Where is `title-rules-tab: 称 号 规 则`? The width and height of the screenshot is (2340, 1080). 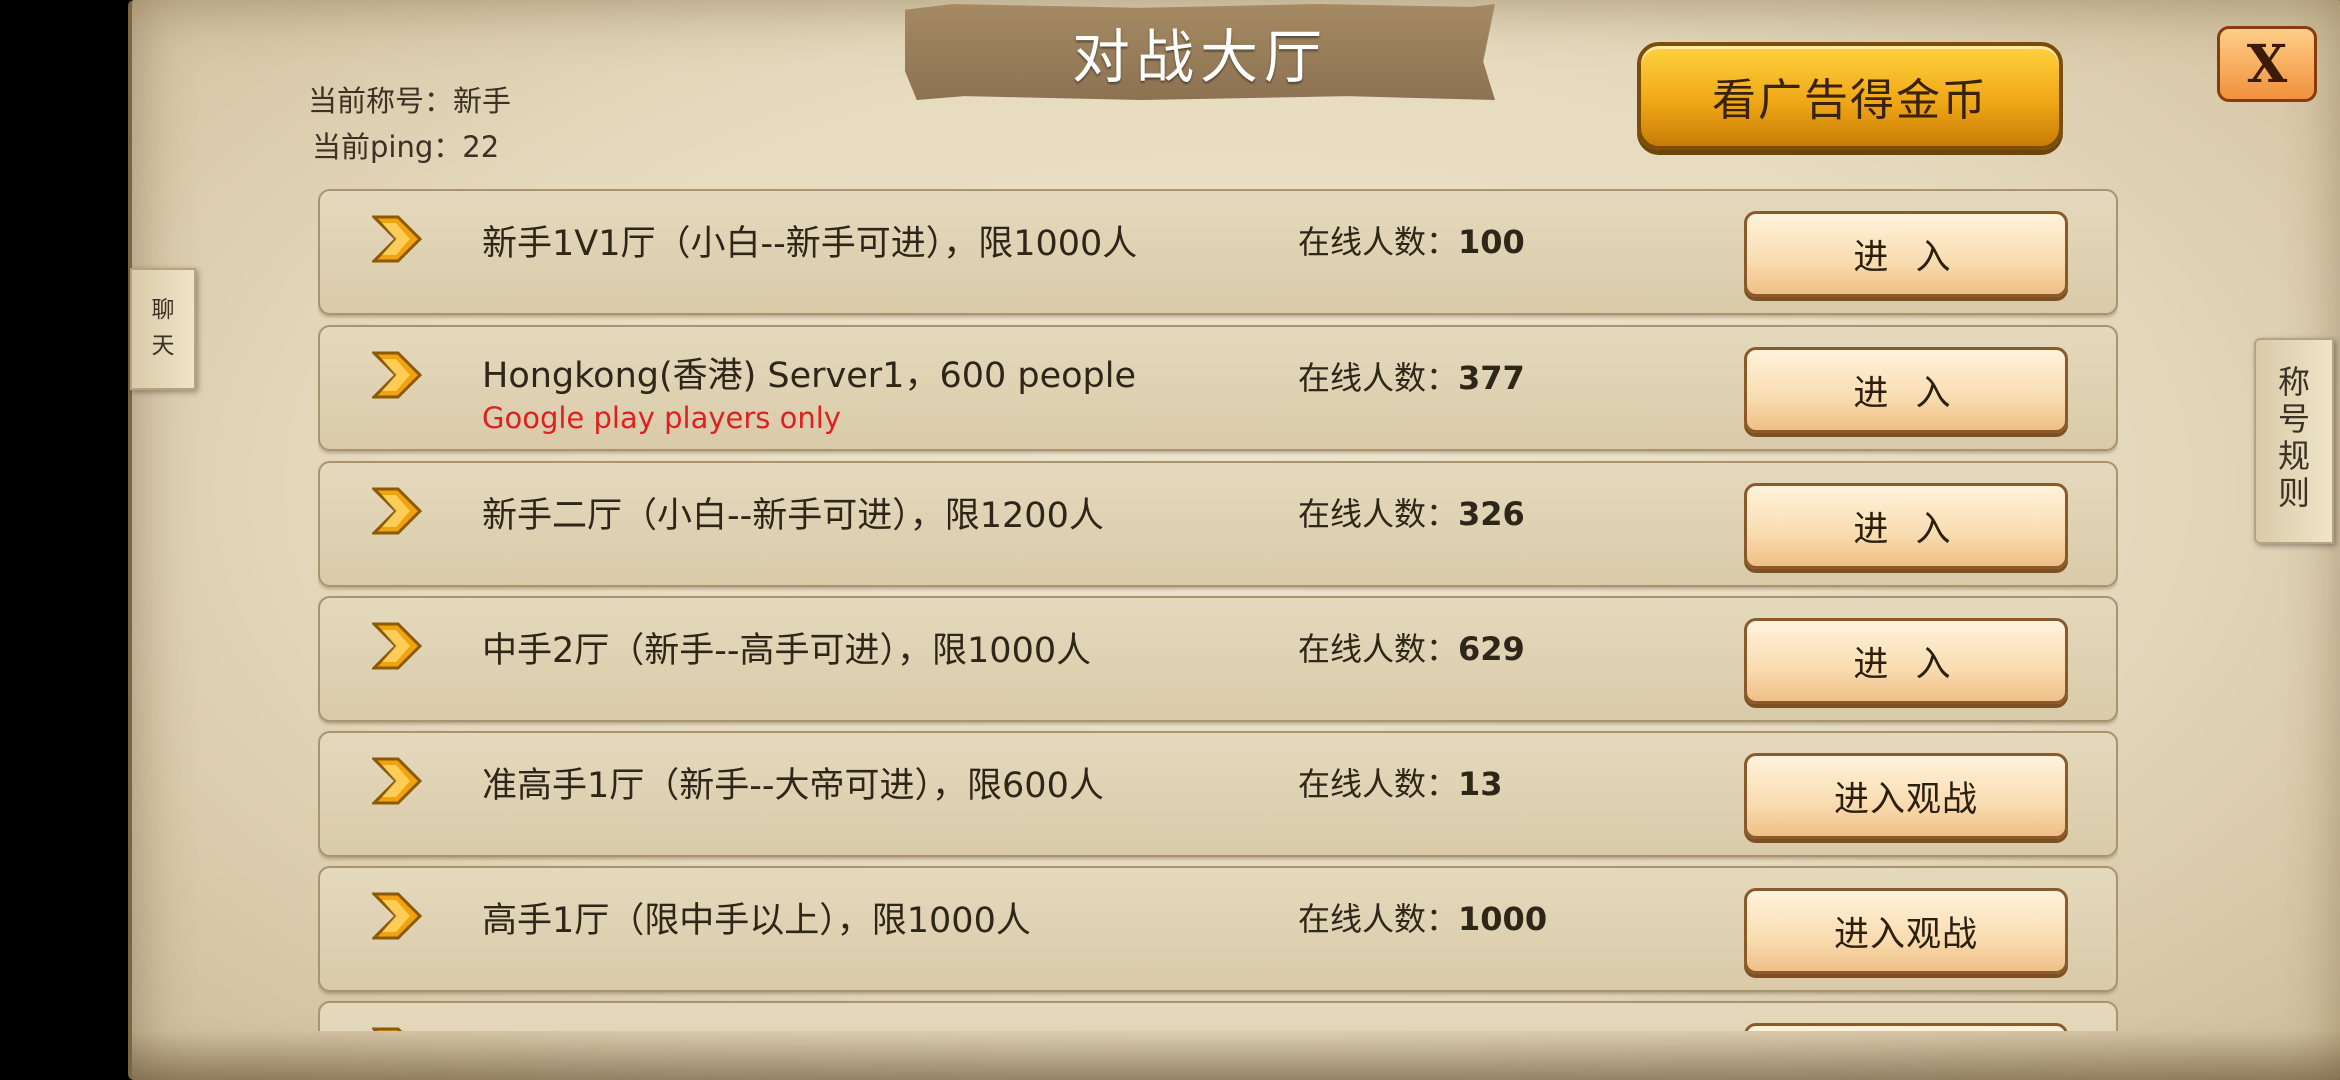
title-rules-tab: 称 号 规 则 is located at coordinates (2294, 441).